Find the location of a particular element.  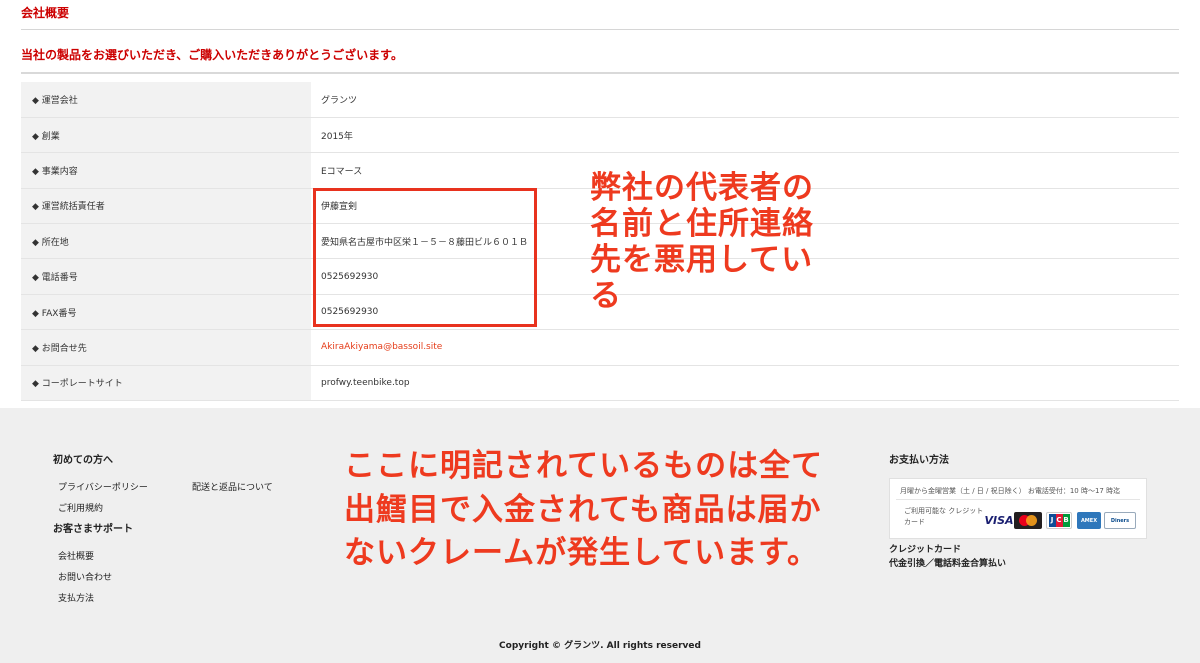

table-row: ◆ 運営会社 グランツ is located at coordinates (600, 100).